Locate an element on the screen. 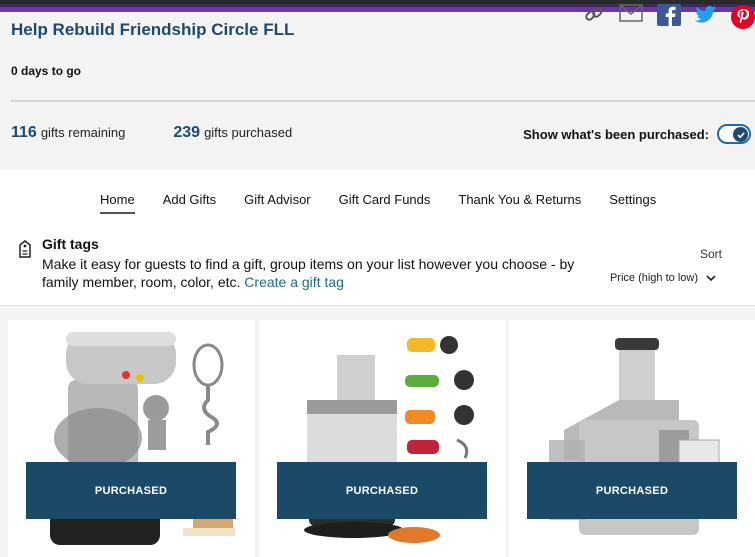 The image size is (755, 557). tab-settings: Settings is located at coordinates (632, 203).